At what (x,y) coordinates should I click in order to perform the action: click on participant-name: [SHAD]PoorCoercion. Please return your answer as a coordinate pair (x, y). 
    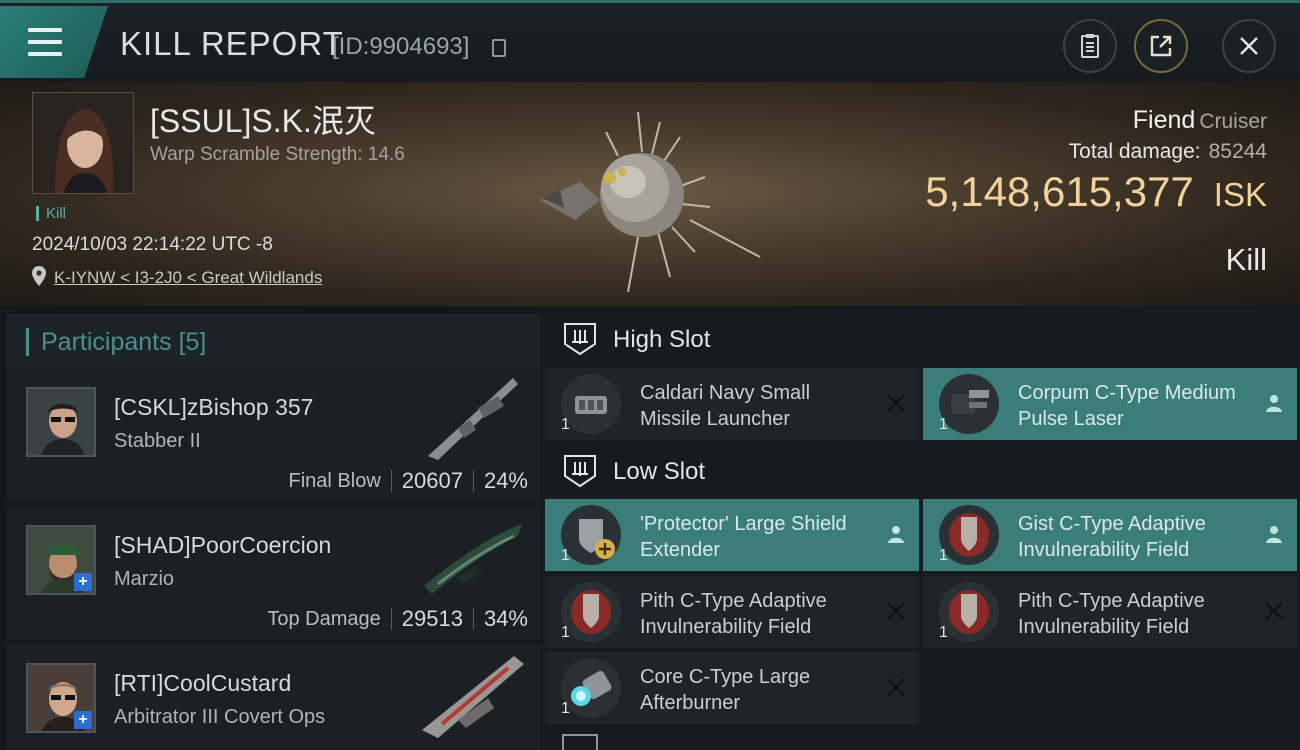
    Looking at the image, I should click on (223, 545).